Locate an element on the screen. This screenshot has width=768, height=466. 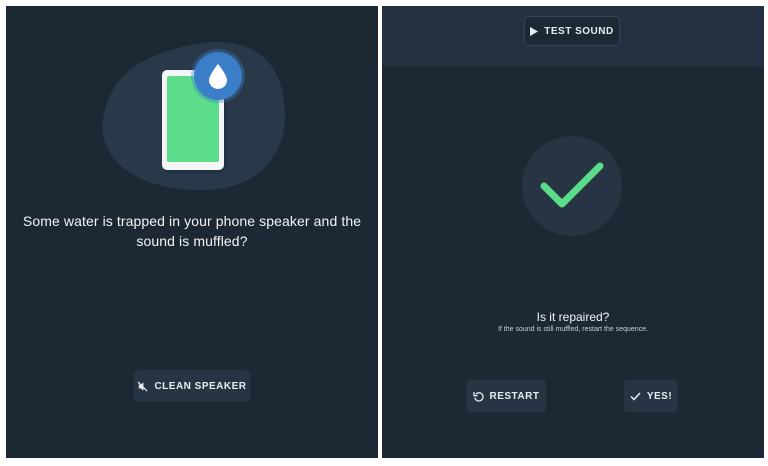
restart-icon is located at coordinates (478, 396).